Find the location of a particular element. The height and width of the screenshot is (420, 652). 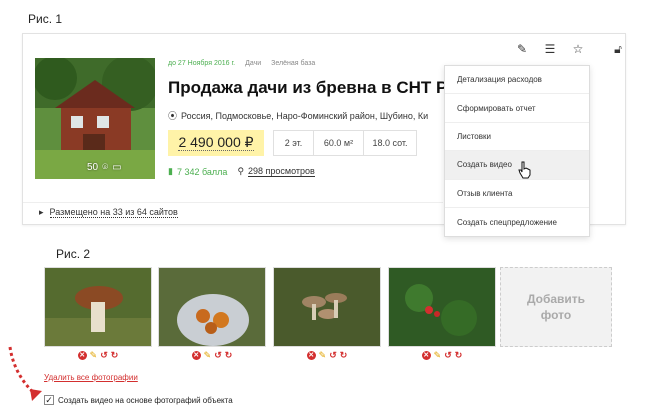

listing-category: Дачи is located at coordinates (253, 63).